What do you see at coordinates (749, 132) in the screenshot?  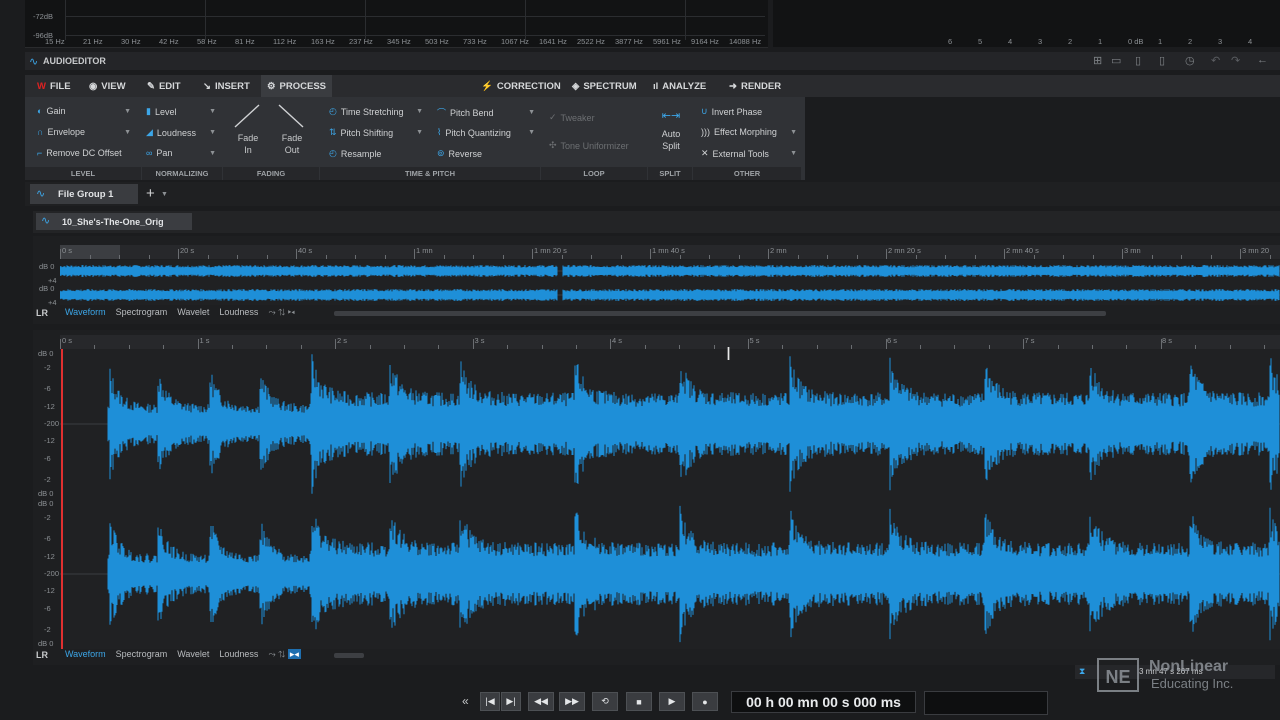 I see `effect-morphing-button: ))) Effect Morphing ▼` at bounding box center [749, 132].